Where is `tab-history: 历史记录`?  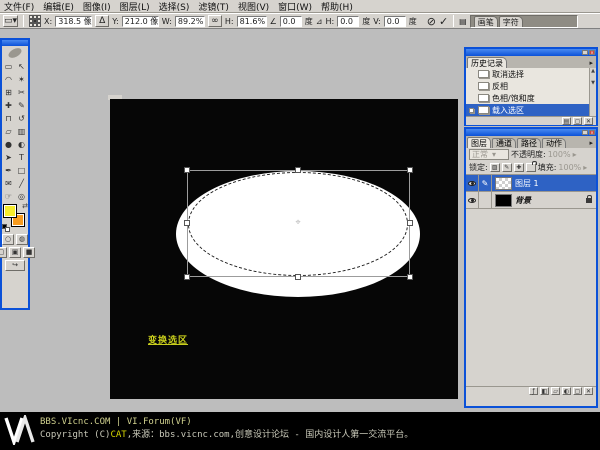
tab-history: 历史记录 is located at coordinates (487, 62).